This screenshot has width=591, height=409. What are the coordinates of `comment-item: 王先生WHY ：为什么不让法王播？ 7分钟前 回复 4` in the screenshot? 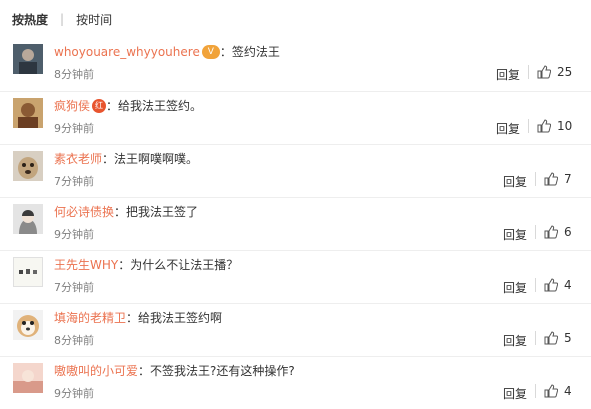 It's located at (295, 276).